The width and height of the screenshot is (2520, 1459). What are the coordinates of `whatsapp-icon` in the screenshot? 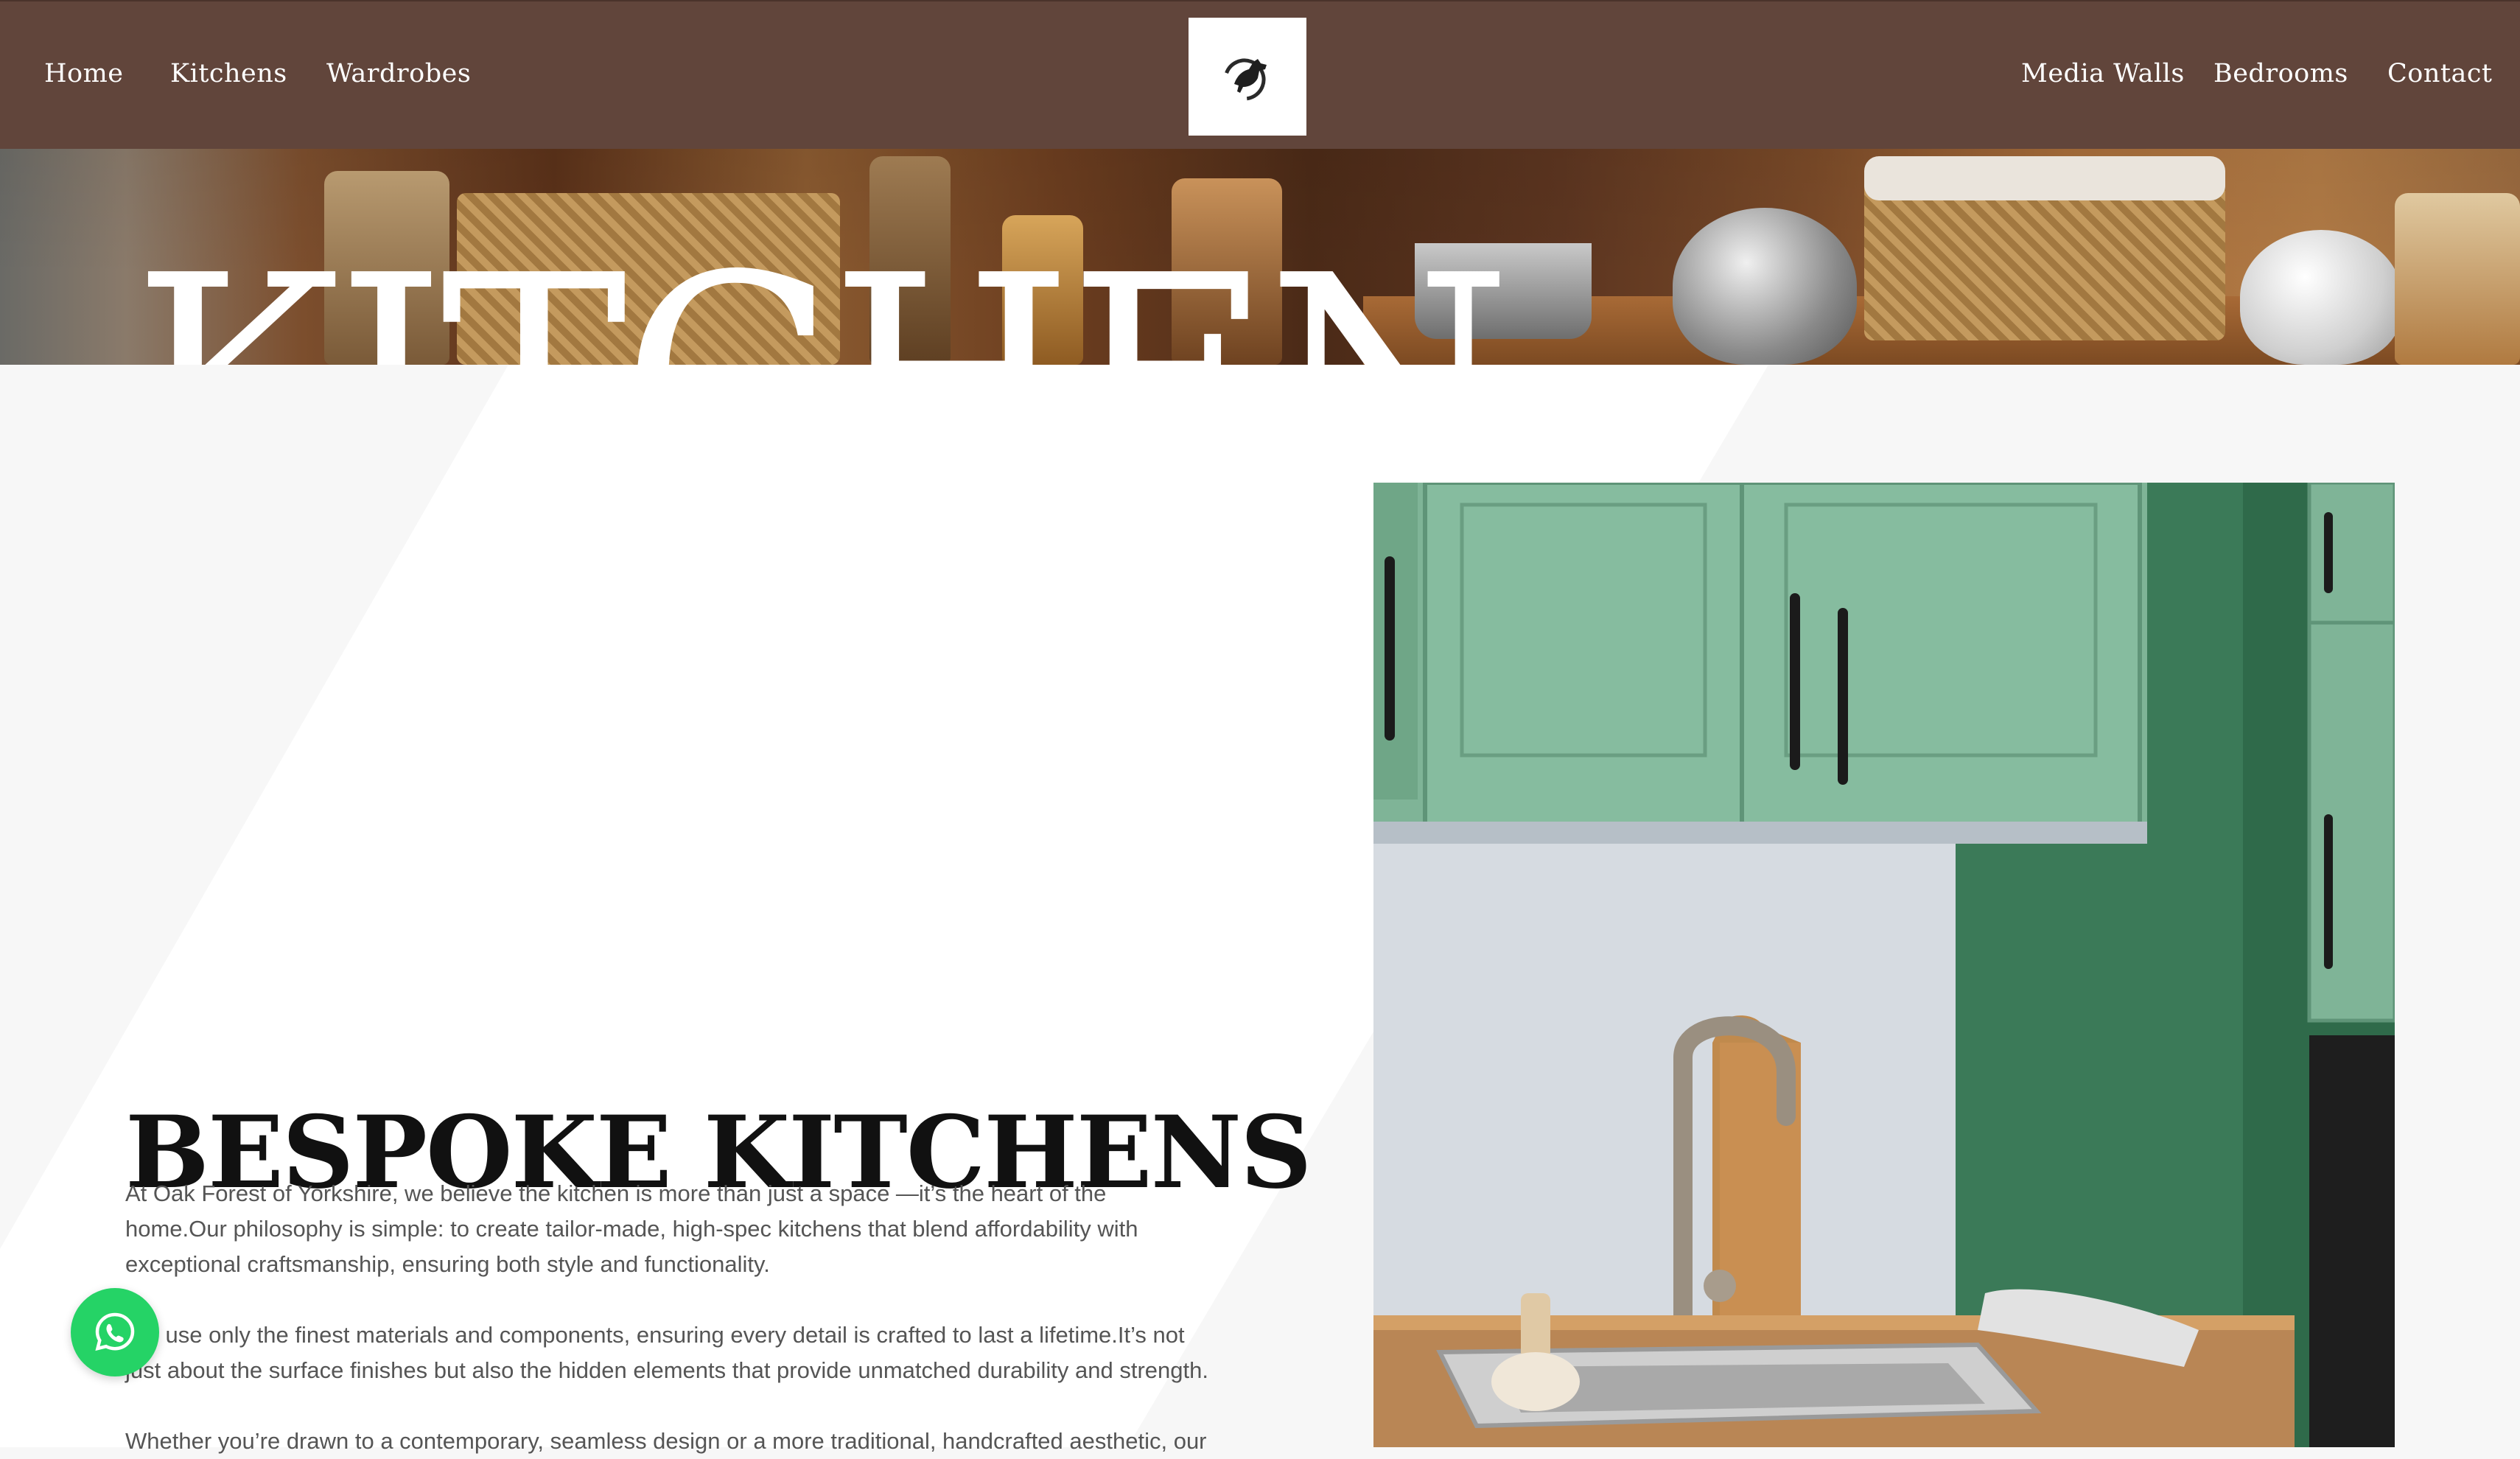 It's located at (115, 1331).